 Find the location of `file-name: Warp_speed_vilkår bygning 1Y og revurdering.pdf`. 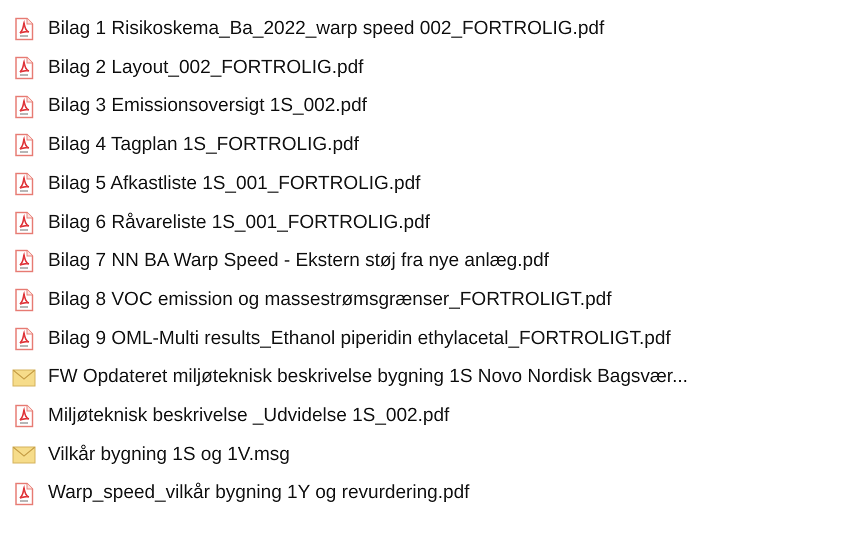

file-name: Warp_speed_vilkår bygning 1Y og revurdering.pdf is located at coordinates (259, 493).